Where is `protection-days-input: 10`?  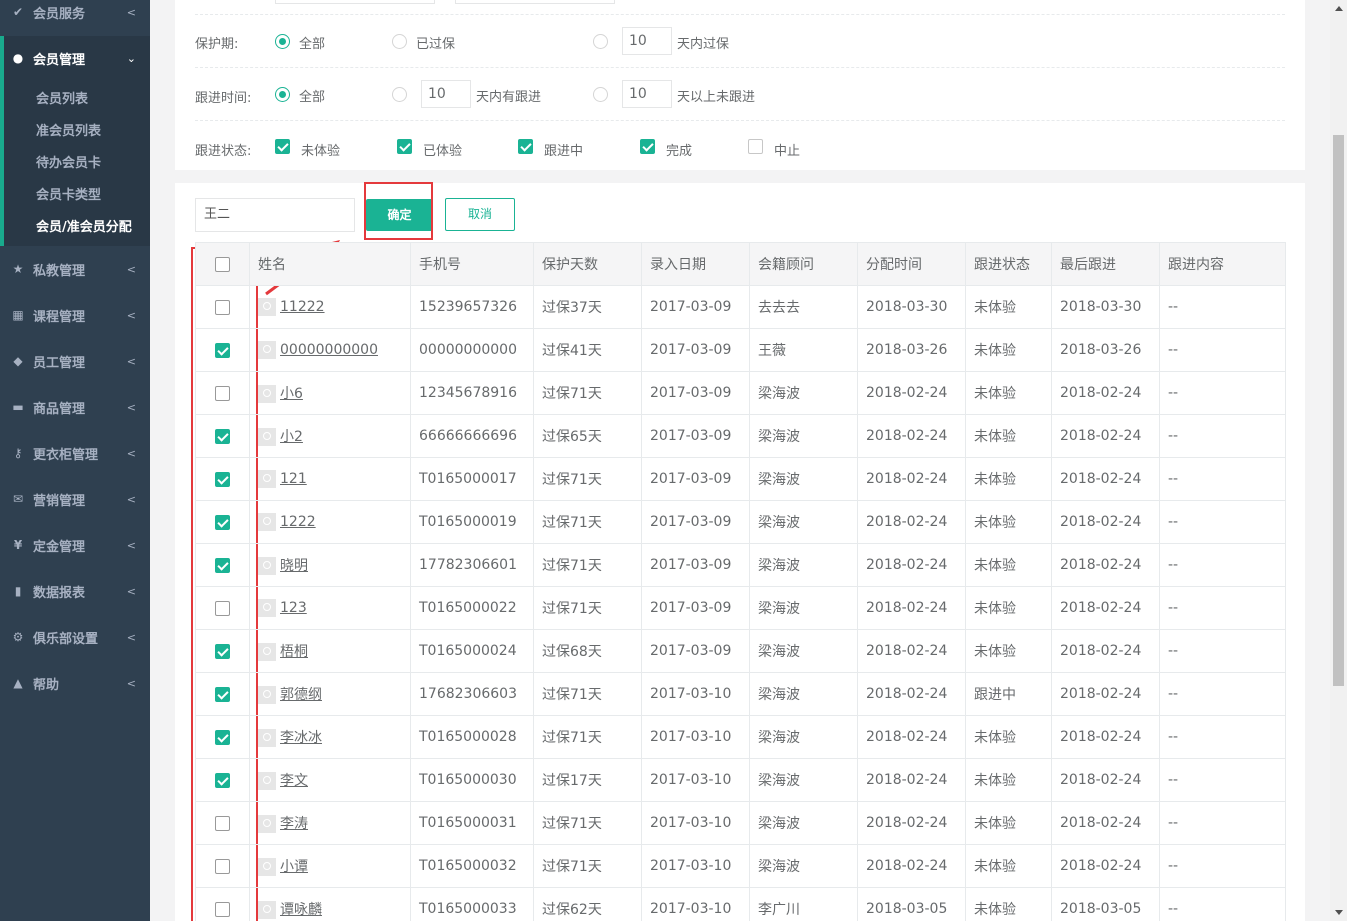
protection-days-input: 10 is located at coordinates (647, 41).